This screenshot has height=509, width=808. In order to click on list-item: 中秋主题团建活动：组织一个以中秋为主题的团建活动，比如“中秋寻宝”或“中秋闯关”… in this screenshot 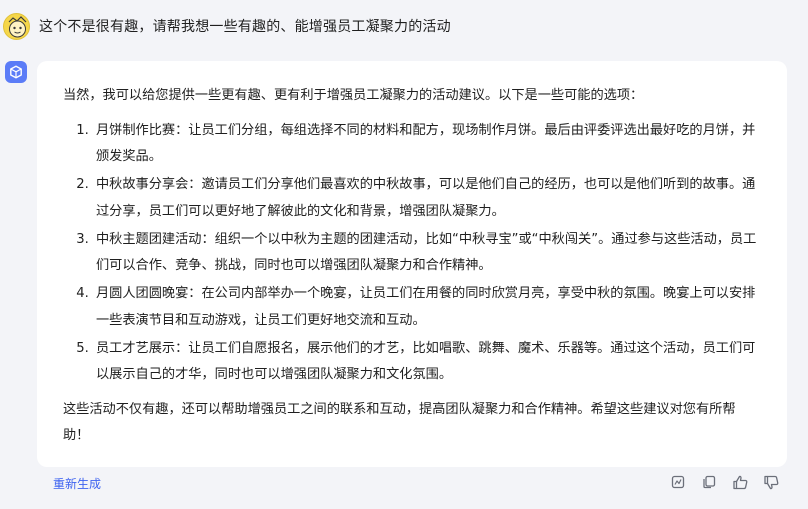, I will do `click(427, 253)`.